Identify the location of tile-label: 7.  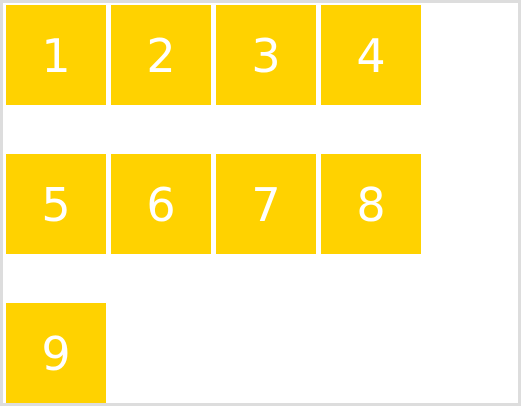
(266, 205).